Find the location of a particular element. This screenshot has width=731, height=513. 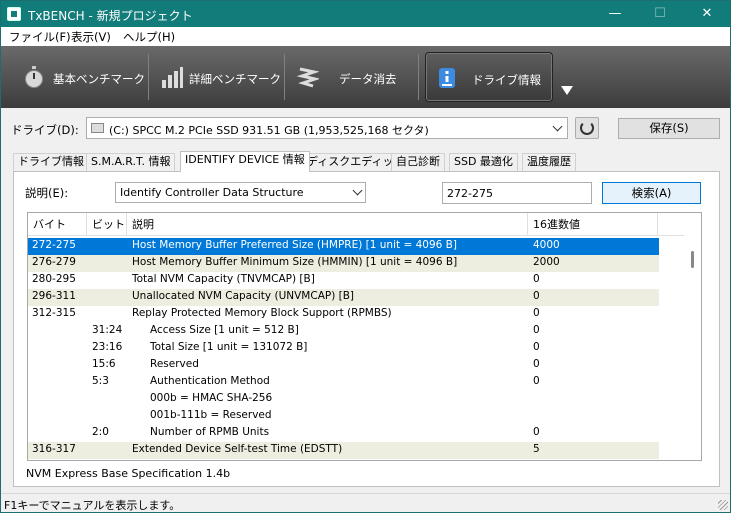

description-cell: Number of RPMB Units is located at coordinates (210, 432).